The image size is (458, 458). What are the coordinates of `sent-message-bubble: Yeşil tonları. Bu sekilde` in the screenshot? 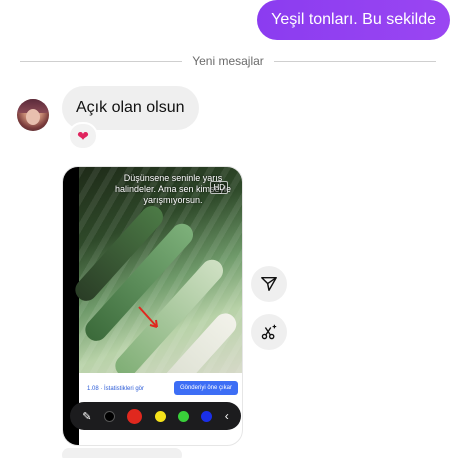 It's located at (353, 20).